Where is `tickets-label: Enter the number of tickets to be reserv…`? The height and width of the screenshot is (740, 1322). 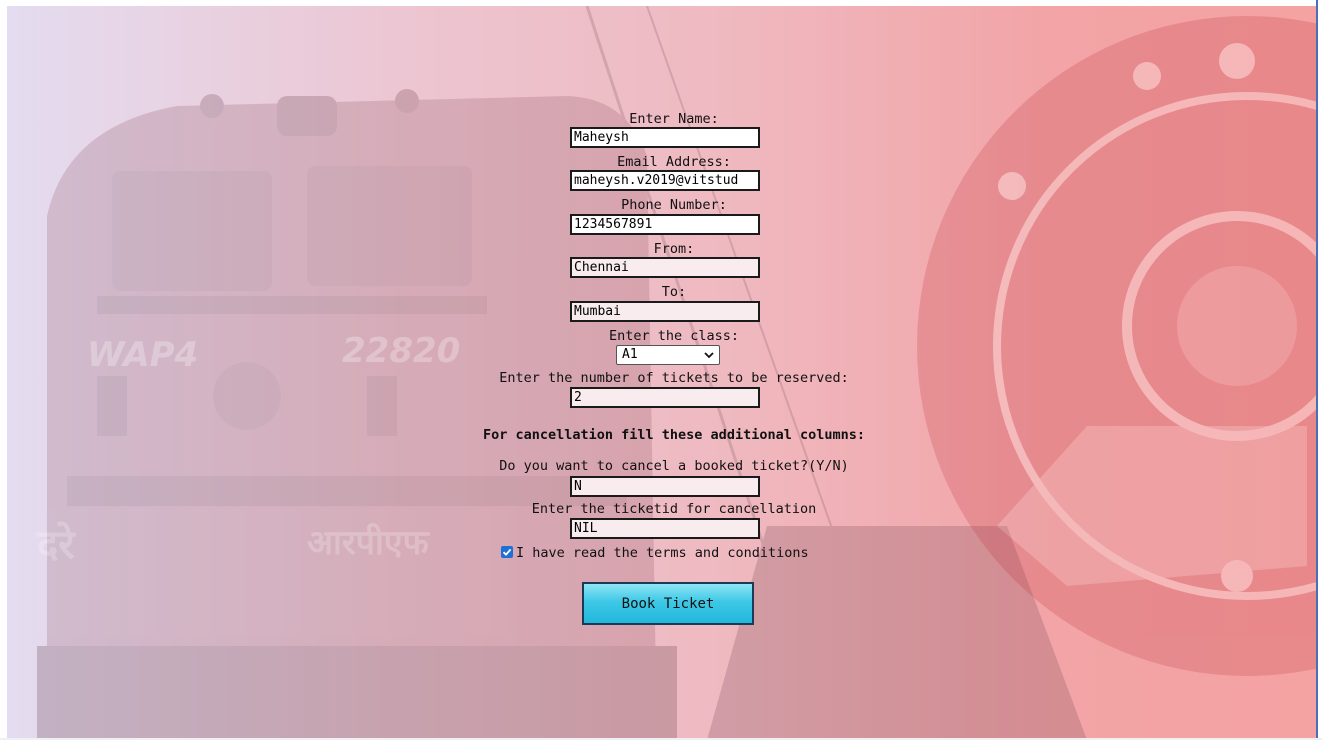
tickets-label: Enter the number of tickets to be reserv… is located at coordinates (674, 378).